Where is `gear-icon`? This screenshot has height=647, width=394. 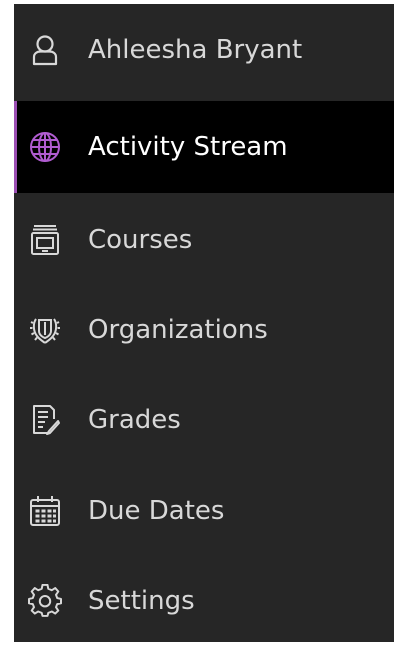
gear-icon is located at coordinates (45, 601).